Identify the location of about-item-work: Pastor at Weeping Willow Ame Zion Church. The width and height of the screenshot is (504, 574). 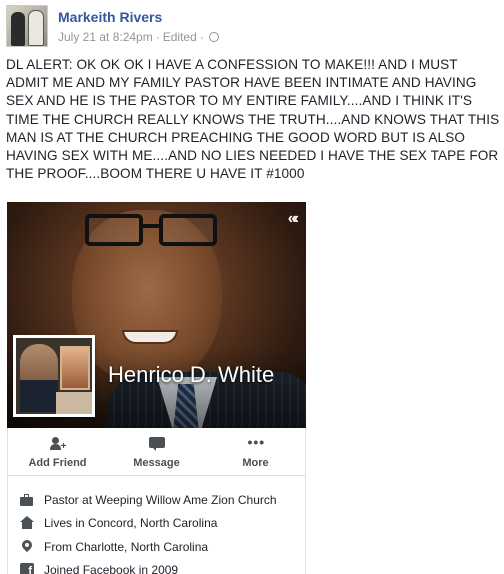
(156, 500).